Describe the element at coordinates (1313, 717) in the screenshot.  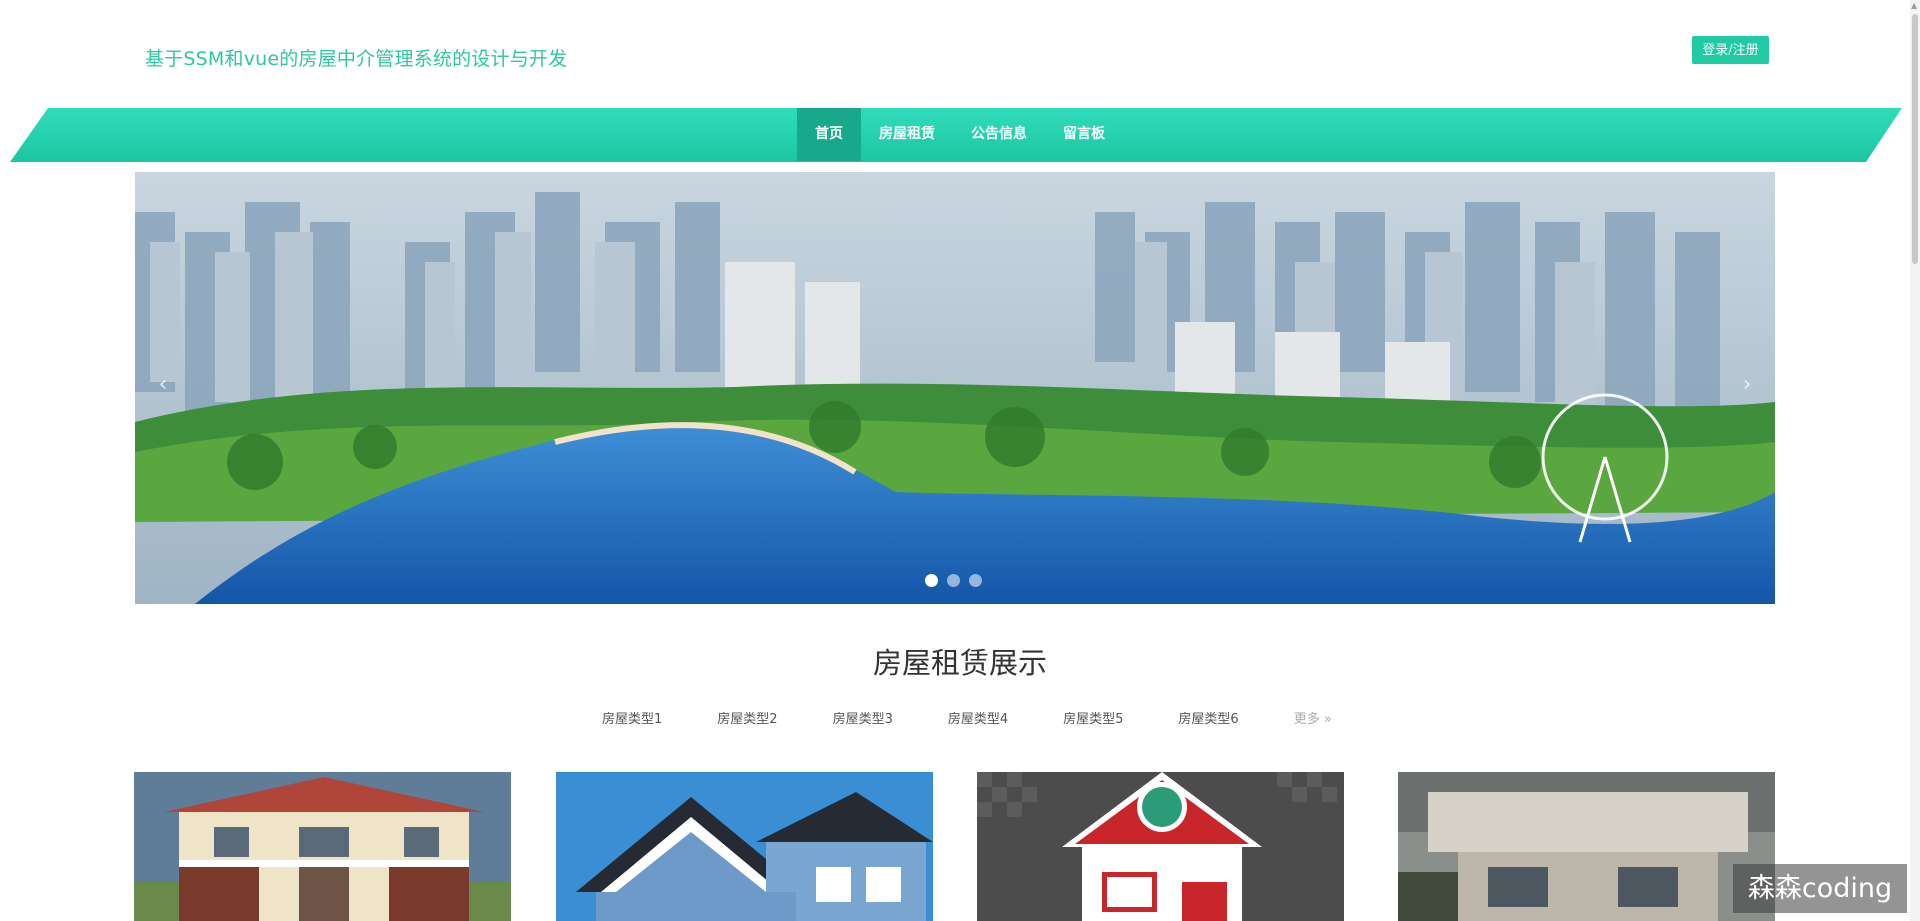
I see `more-link: 更多 »` at that location.